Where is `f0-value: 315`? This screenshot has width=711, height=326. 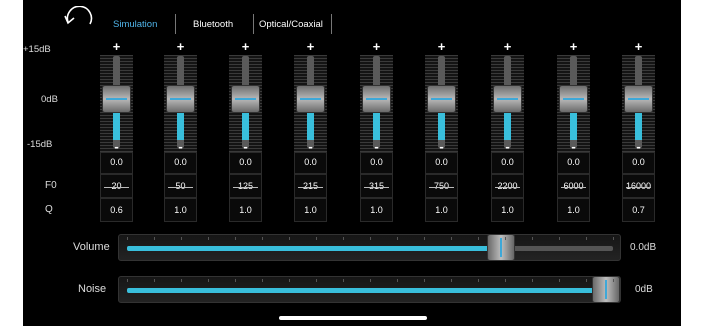
f0-value: 315 is located at coordinates (376, 186).